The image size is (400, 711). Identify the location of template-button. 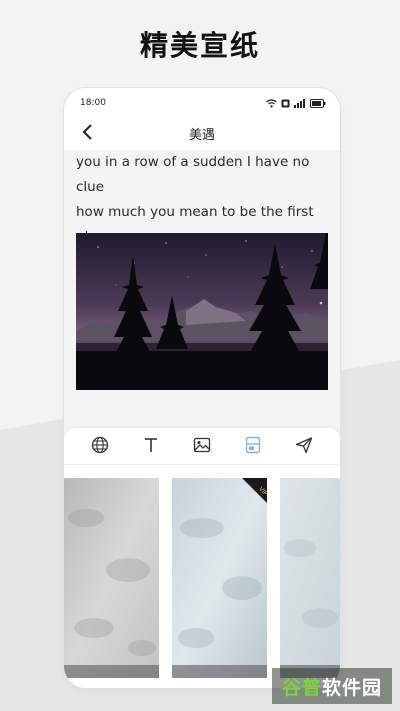
(253, 445).